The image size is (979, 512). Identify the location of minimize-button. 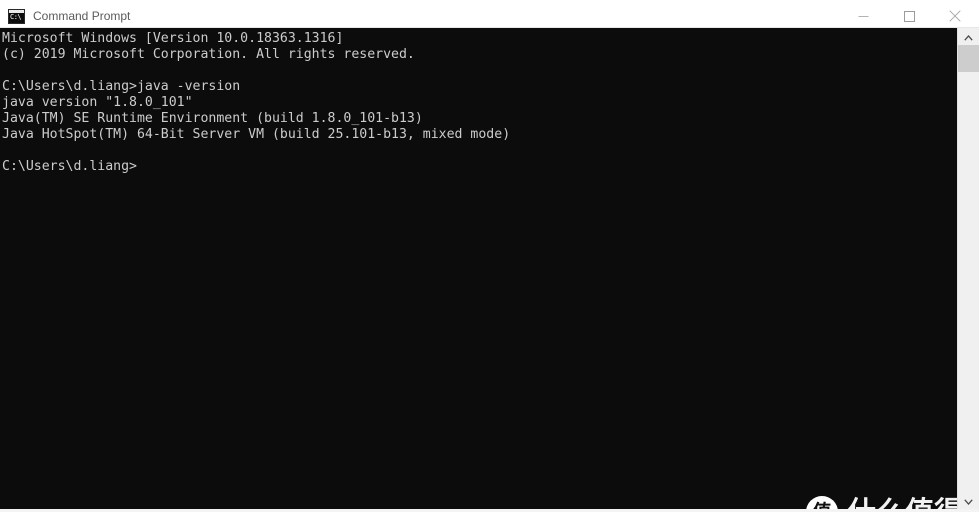
(863, 16).